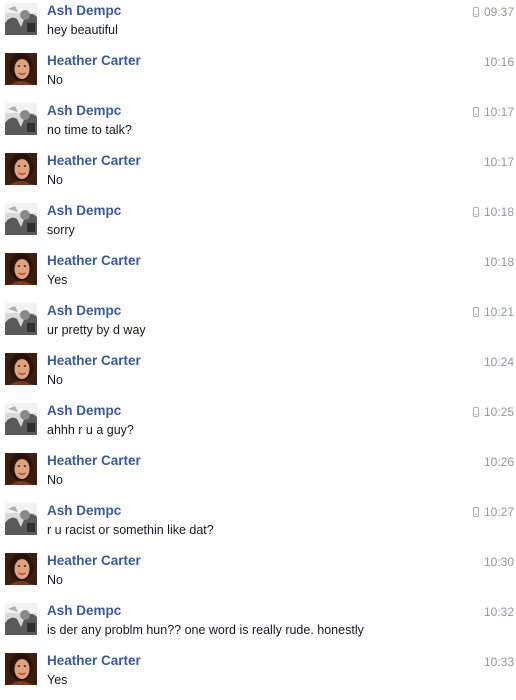  What do you see at coordinates (130, 530) in the screenshot?
I see `message-text: r u racist or somethin like dat?` at bounding box center [130, 530].